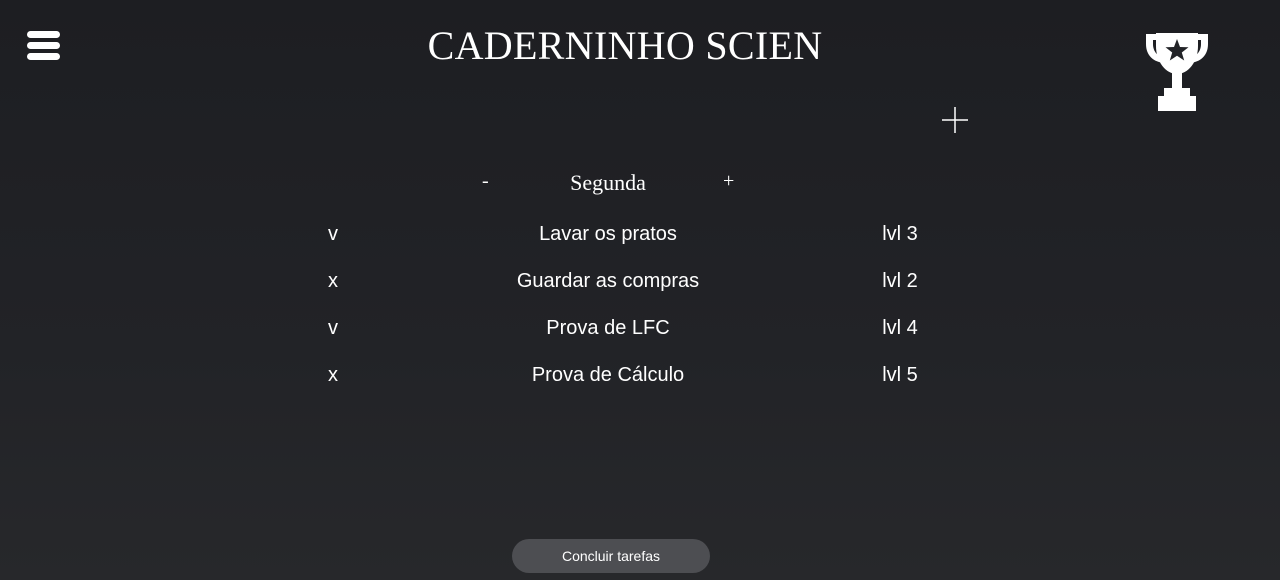 The width and height of the screenshot is (1280, 580). I want to click on task-level: lvl 4, so click(900, 328).